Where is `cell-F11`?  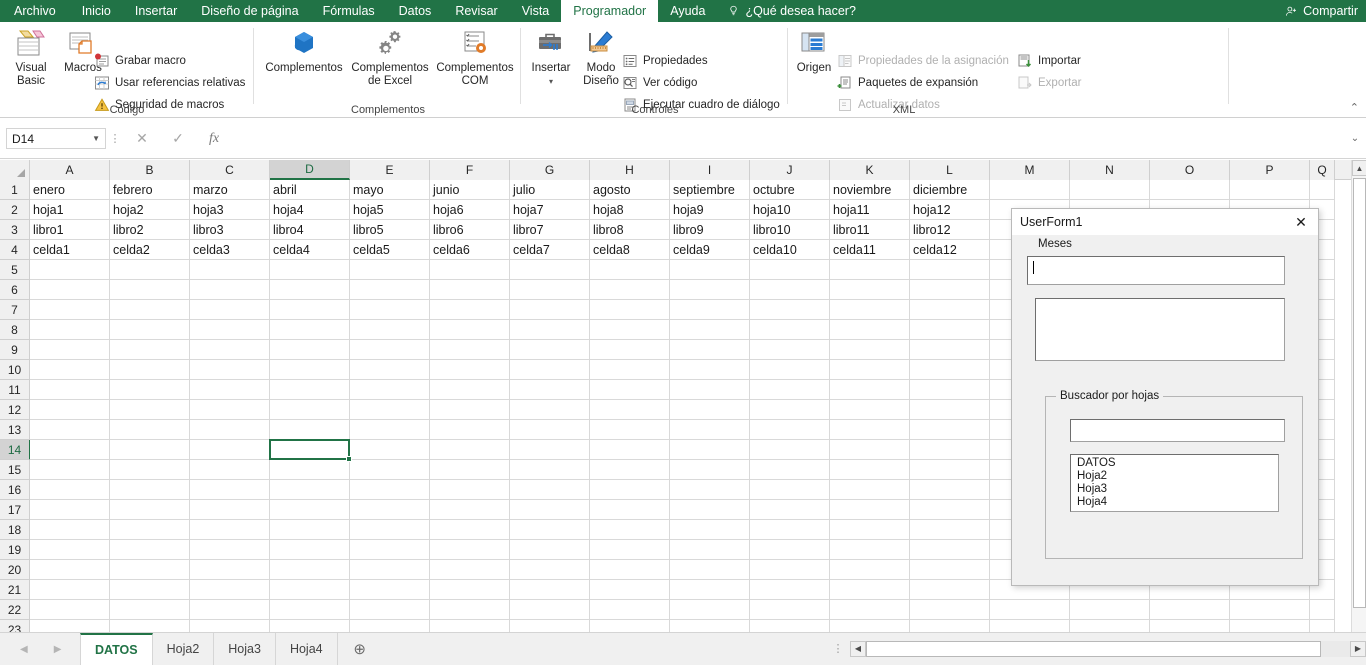
cell-F11 is located at coordinates (470, 390).